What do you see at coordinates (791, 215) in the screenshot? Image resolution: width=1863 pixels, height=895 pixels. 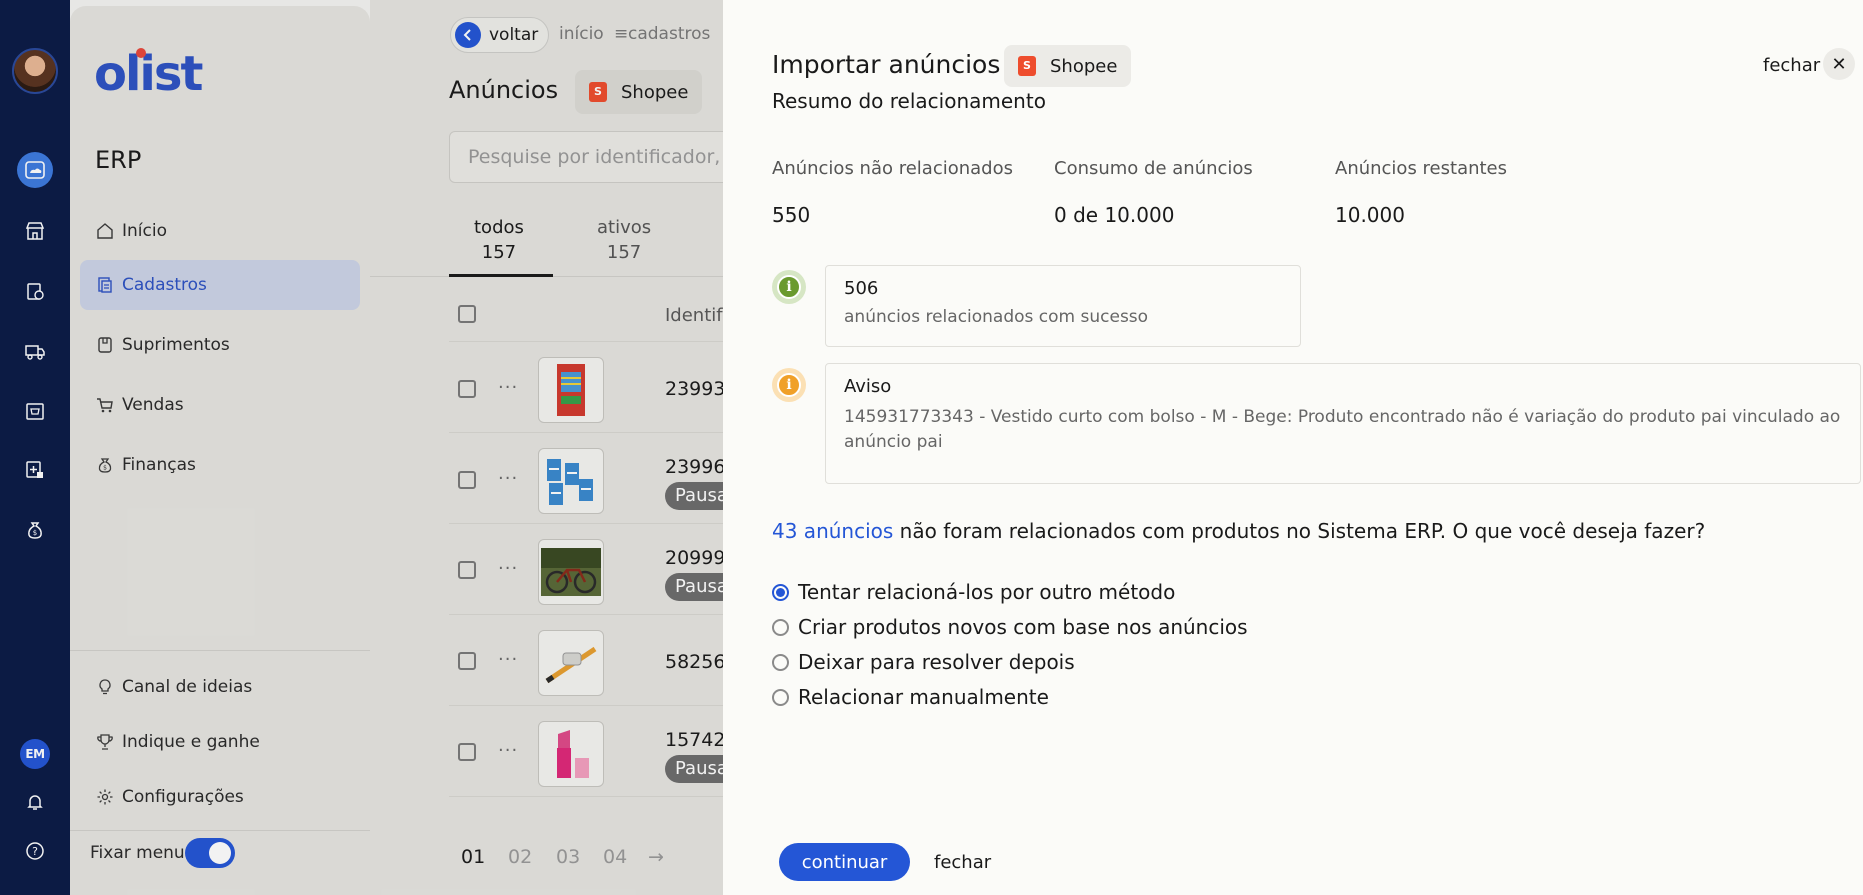 I see `stat-value-nao-relacionados: 550` at bounding box center [791, 215].